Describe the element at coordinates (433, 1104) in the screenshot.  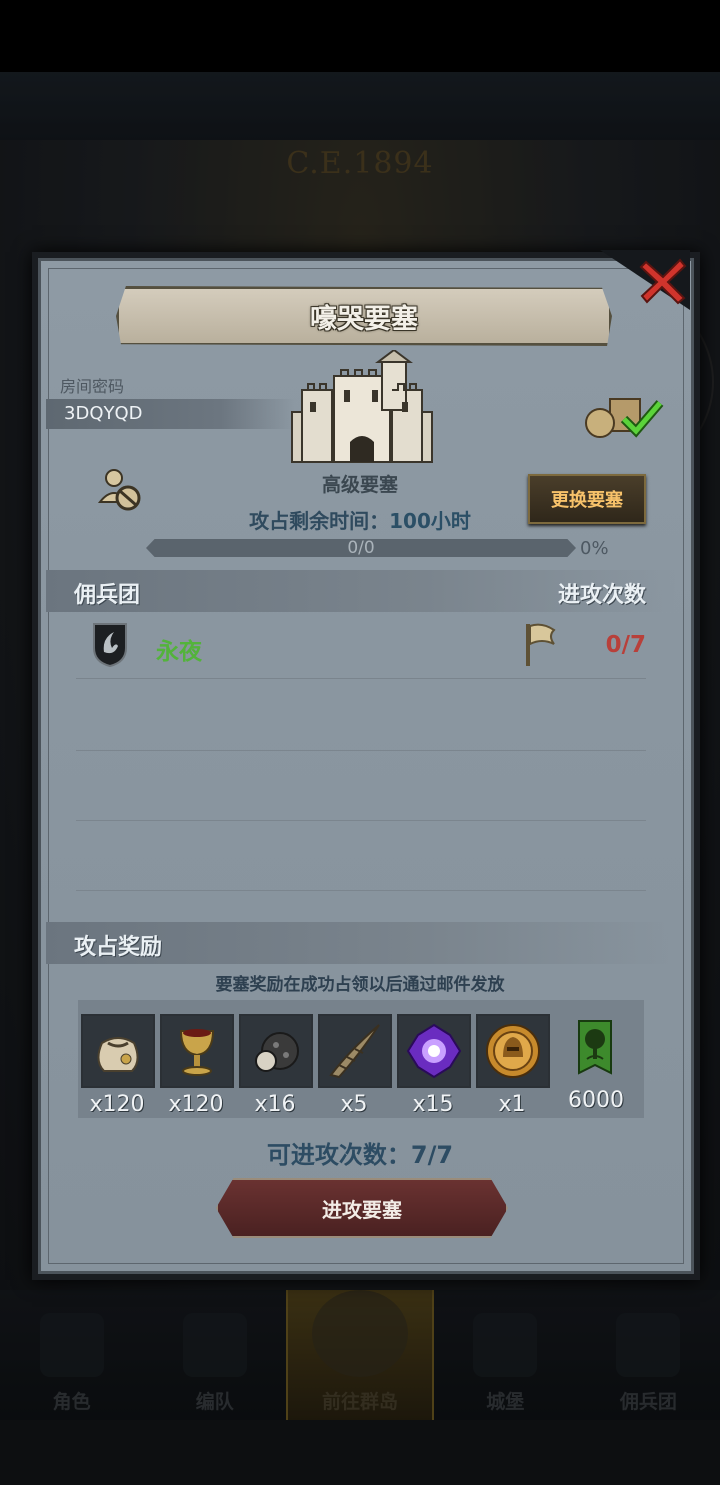
I see `reward-qty: x15` at that location.